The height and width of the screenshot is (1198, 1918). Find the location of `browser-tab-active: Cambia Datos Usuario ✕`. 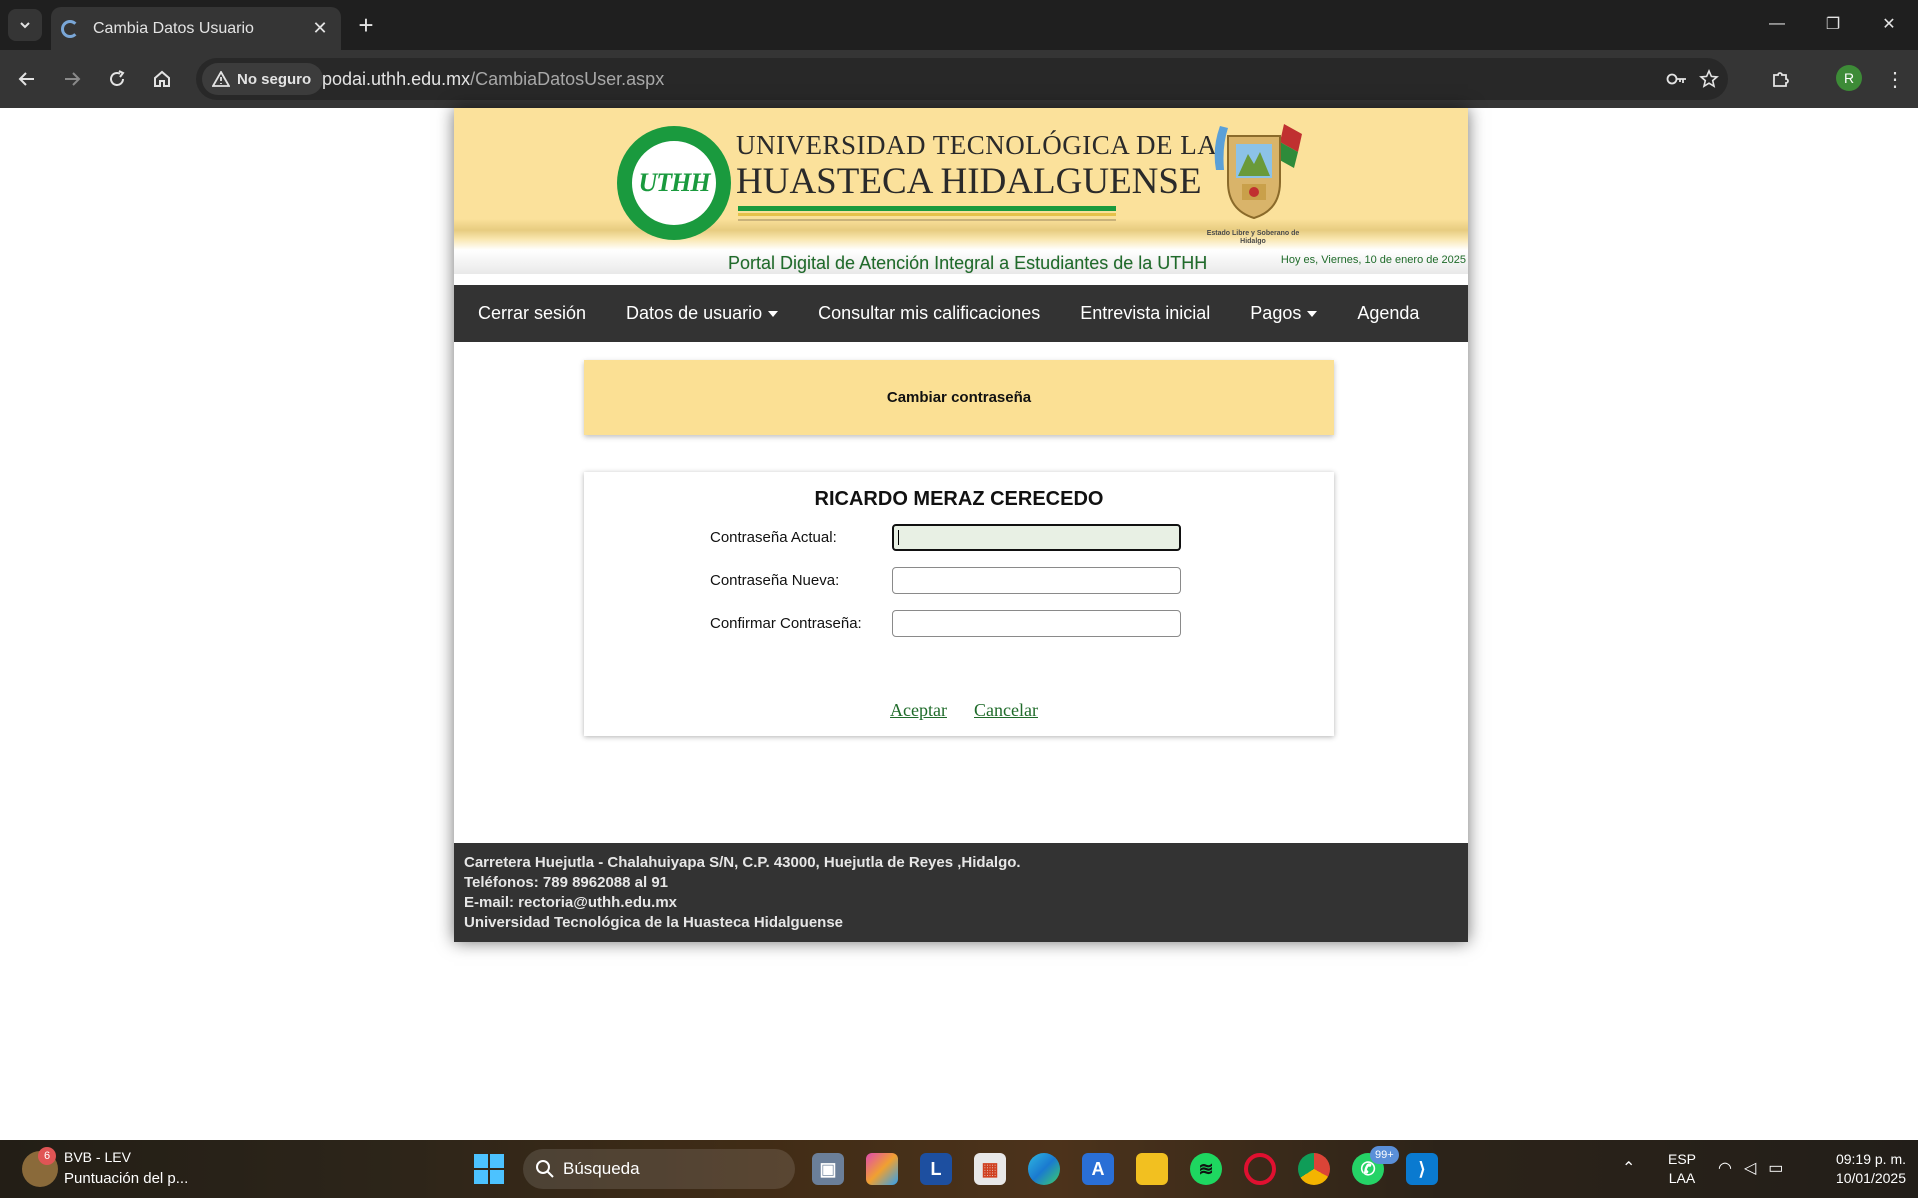

browser-tab-active: Cambia Datos Usuario ✕ is located at coordinates (196, 28).